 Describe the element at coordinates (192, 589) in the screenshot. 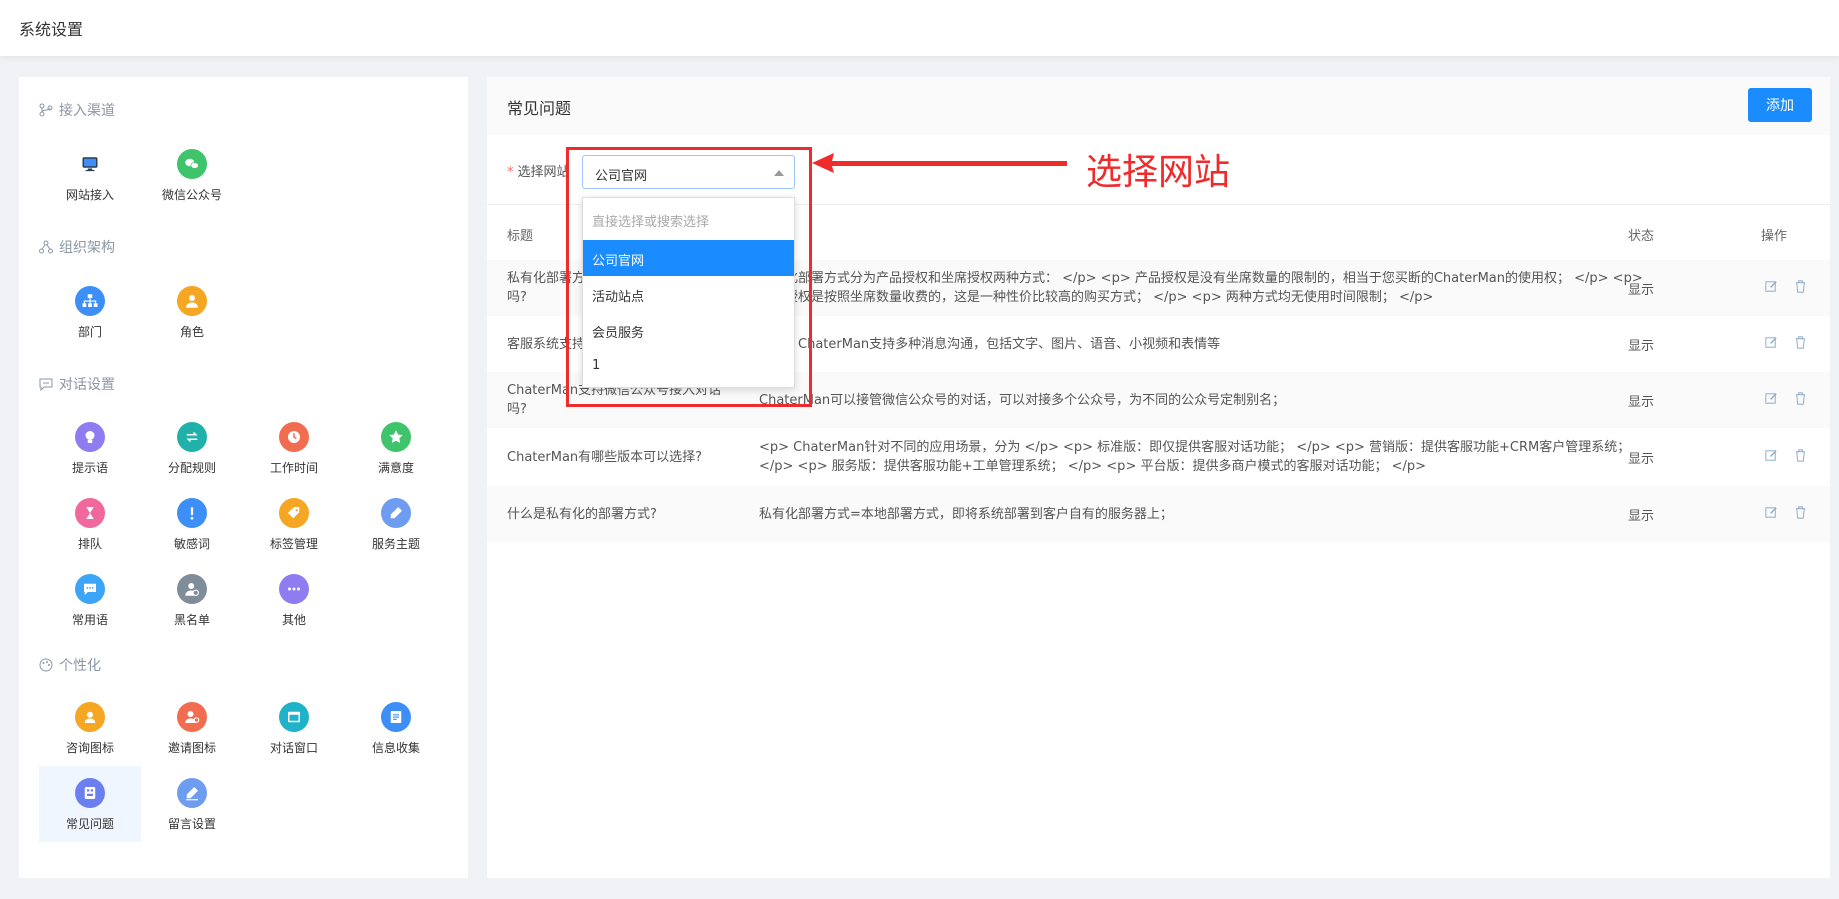

I see `block-user-icon` at that location.